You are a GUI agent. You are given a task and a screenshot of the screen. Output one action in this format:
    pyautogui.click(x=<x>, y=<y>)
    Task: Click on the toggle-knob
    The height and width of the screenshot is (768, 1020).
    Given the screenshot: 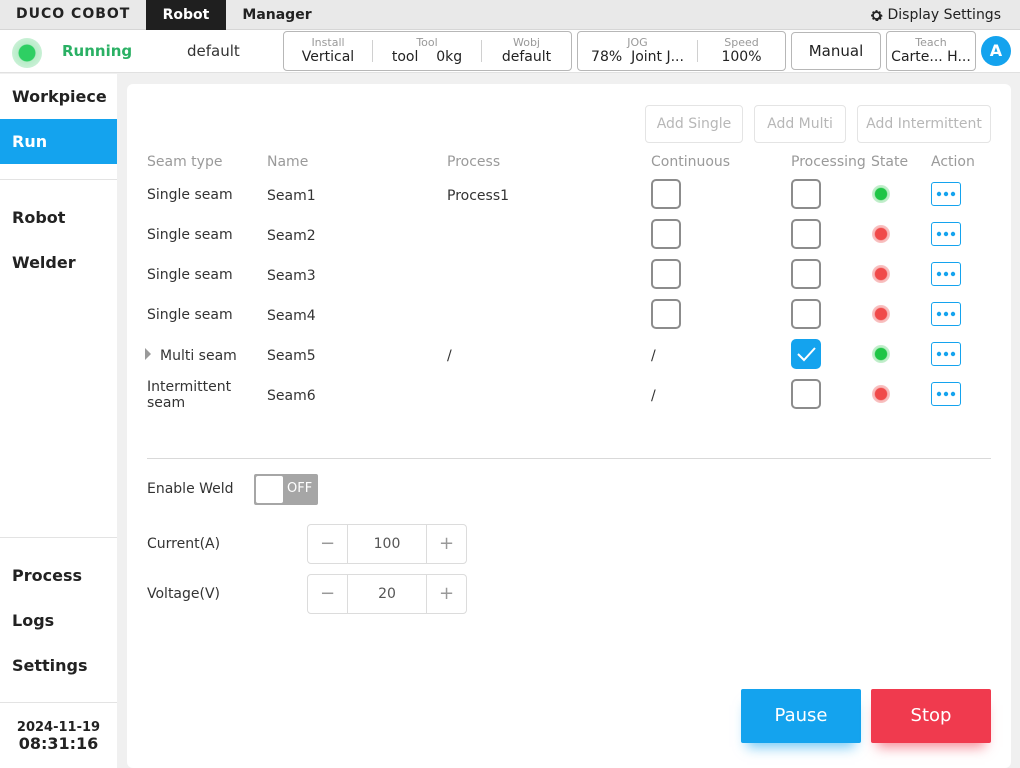 What is the action you would take?
    pyautogui.click(x=269, y=489)
    